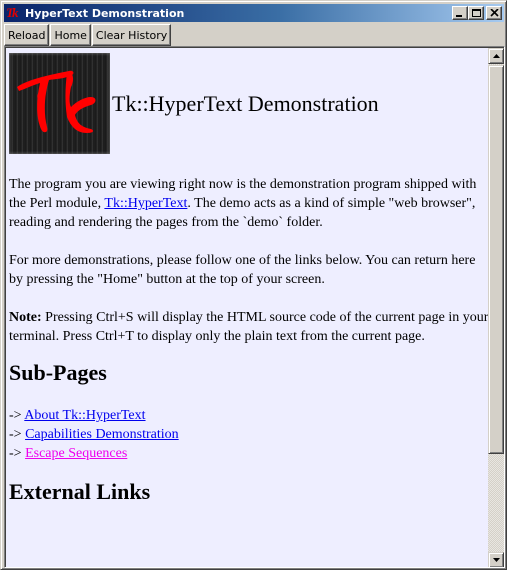 This screenshot has width=507, height=570. What do you see at coordinates (460, 13) in the screenshot?
I see `minimize-button` at bounding box center [460, 13].